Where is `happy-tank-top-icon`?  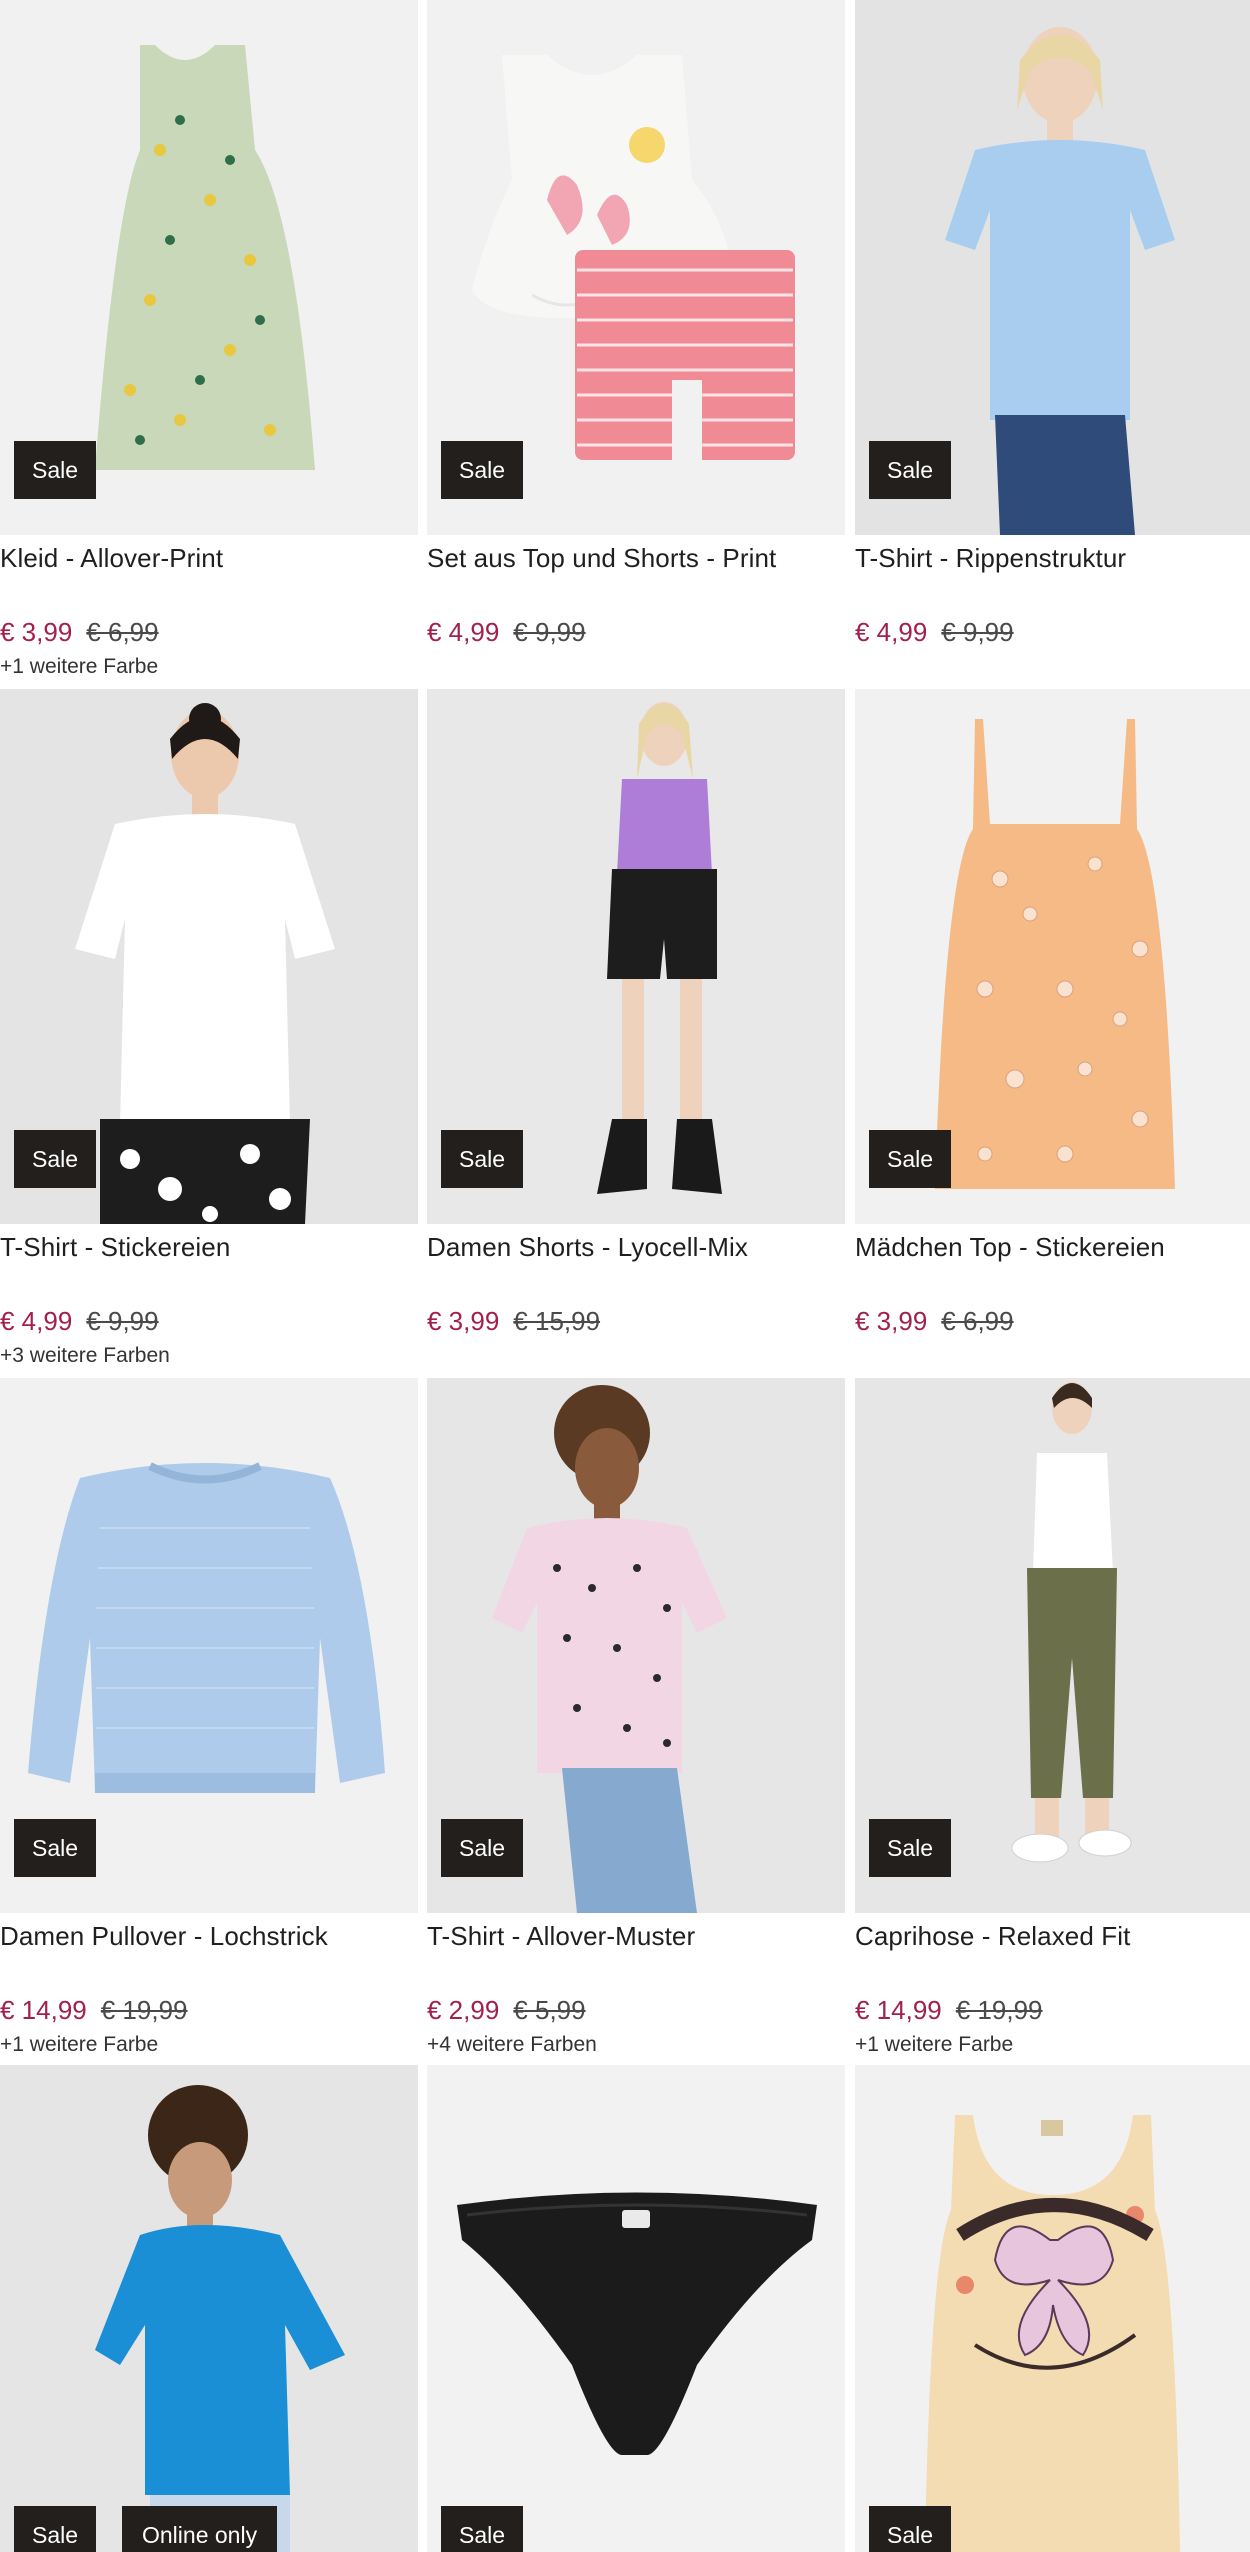 happy-tank-top-icon is located at coordinates (1052, 2308).